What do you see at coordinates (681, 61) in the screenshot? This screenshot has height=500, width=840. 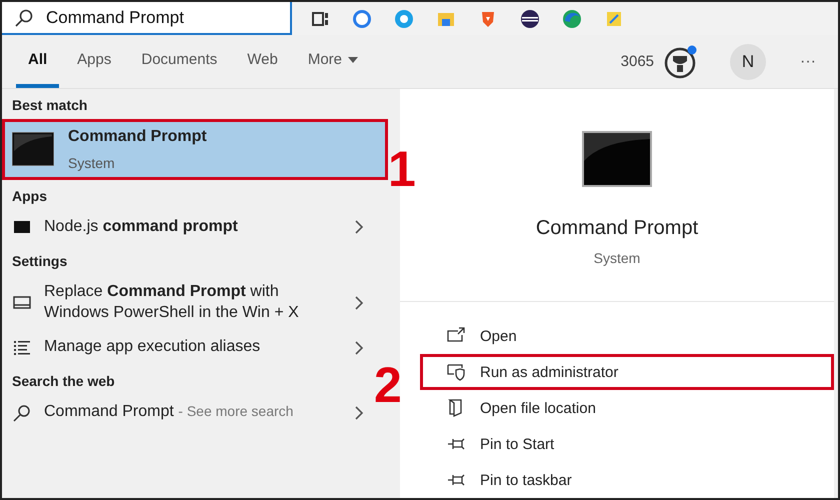 I see `trophy-icon` at bounding box center [681, 61].